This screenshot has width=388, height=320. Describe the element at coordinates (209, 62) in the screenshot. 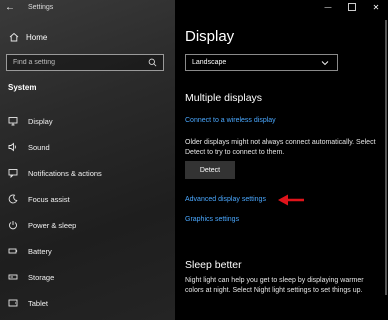

I see `orientation-value: Landscape` at that location.